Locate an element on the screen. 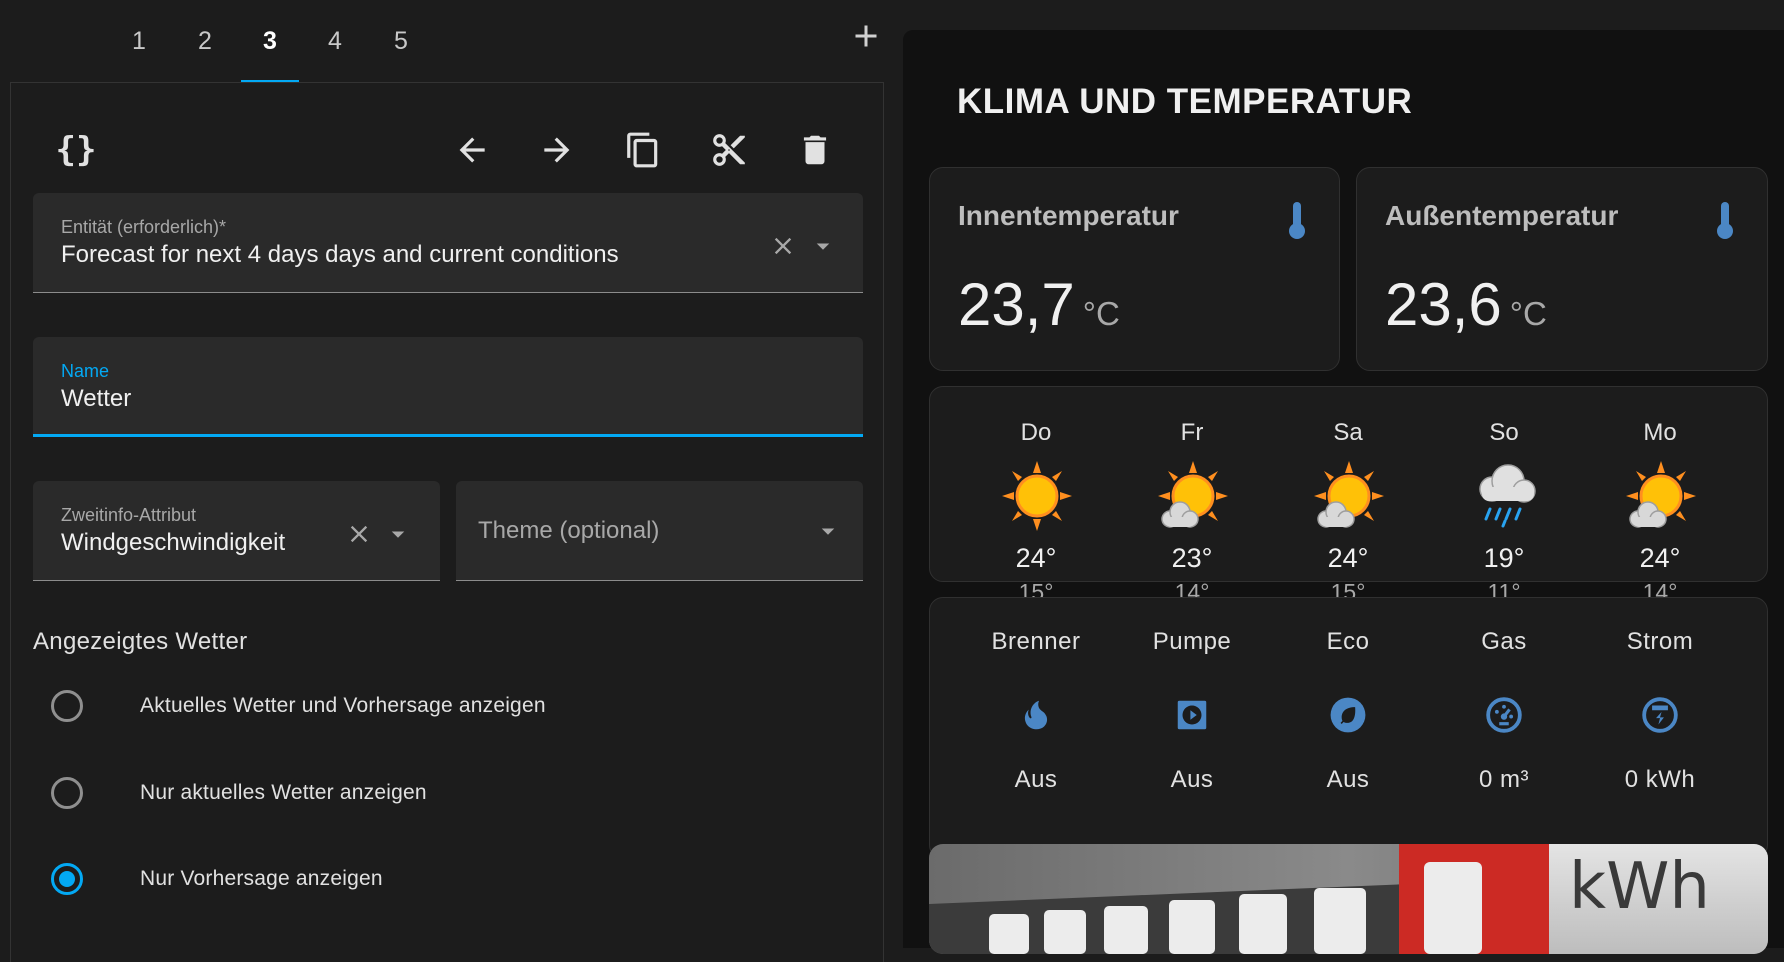 The image size is (1784, 962). preview-title: KLIMA UND TEMPERATUR is located at coordinates (1185, 101).